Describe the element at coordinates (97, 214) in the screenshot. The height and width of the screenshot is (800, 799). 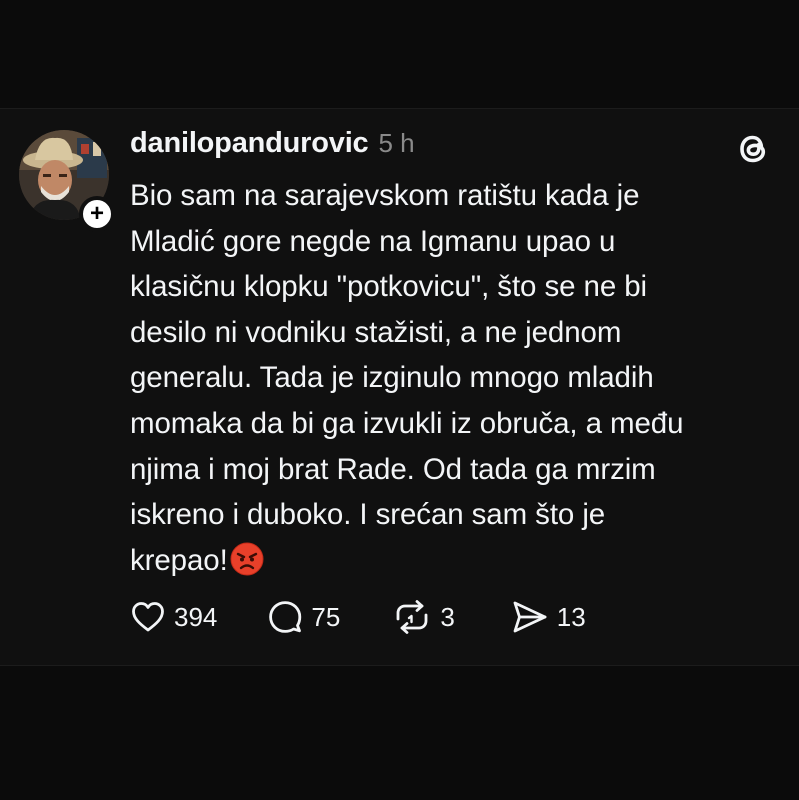
I see `follow-button: +` at that location.